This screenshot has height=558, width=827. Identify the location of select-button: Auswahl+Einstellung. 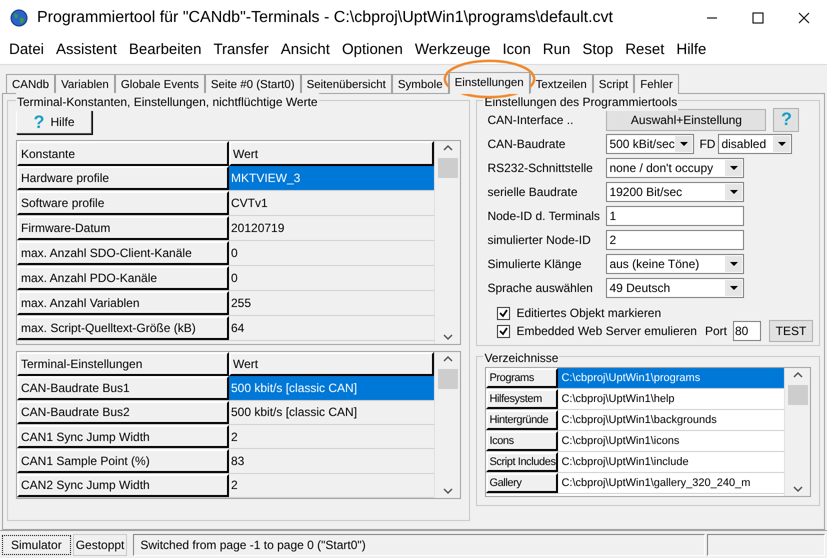
(686, 119).